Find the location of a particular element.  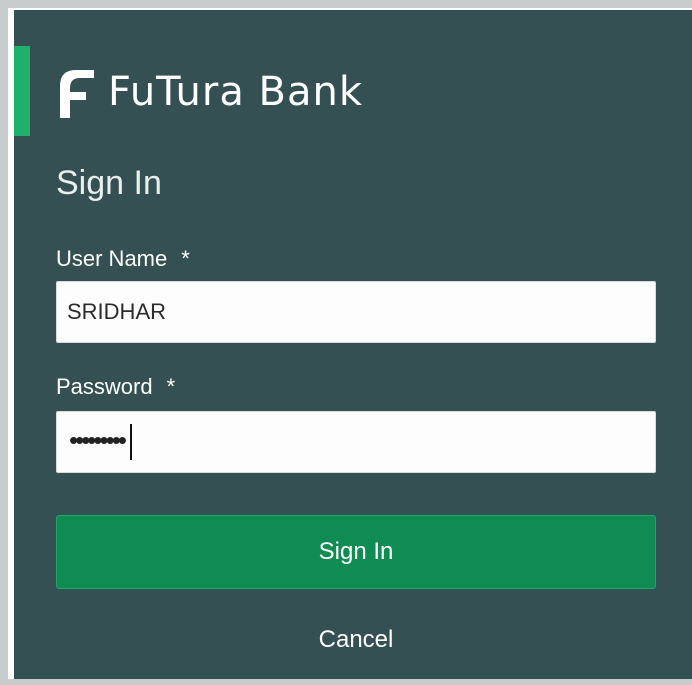

text-cursor is located at coordinates (130, 442).